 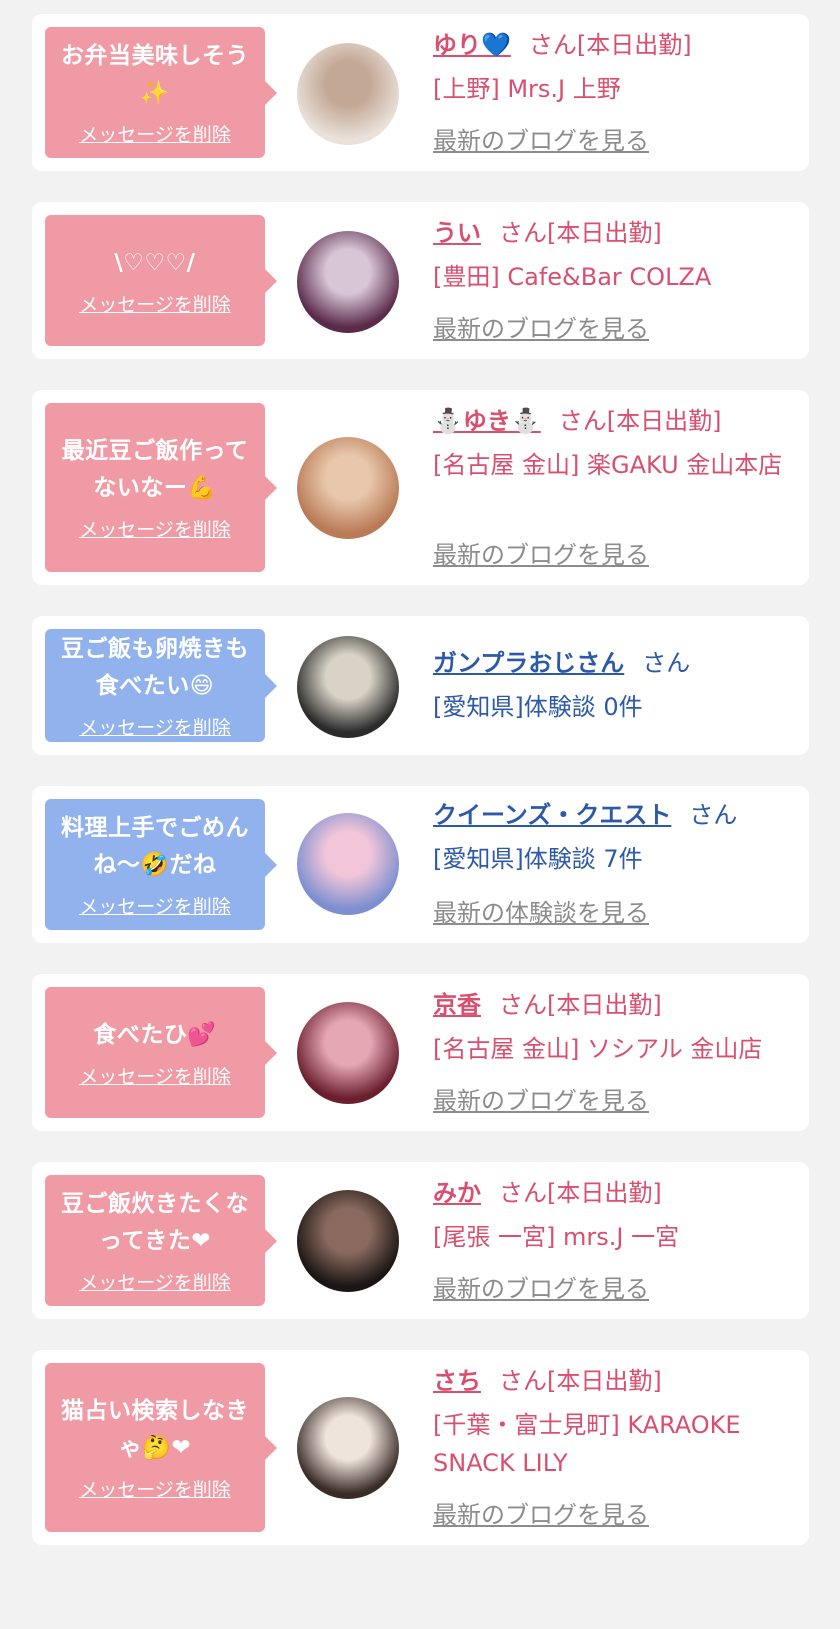 What do you see at coordinates (155, 1411) in the screenshot?
I see `message-line: 猫占い検索しなき` at bounding box center [155, 1411].